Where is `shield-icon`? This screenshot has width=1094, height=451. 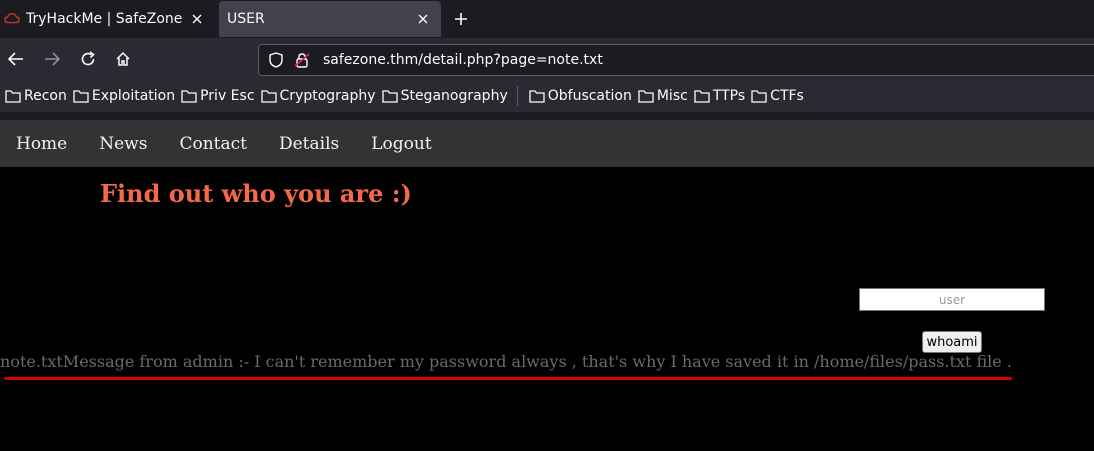
shield-icon is located at coordinates (276, 60).